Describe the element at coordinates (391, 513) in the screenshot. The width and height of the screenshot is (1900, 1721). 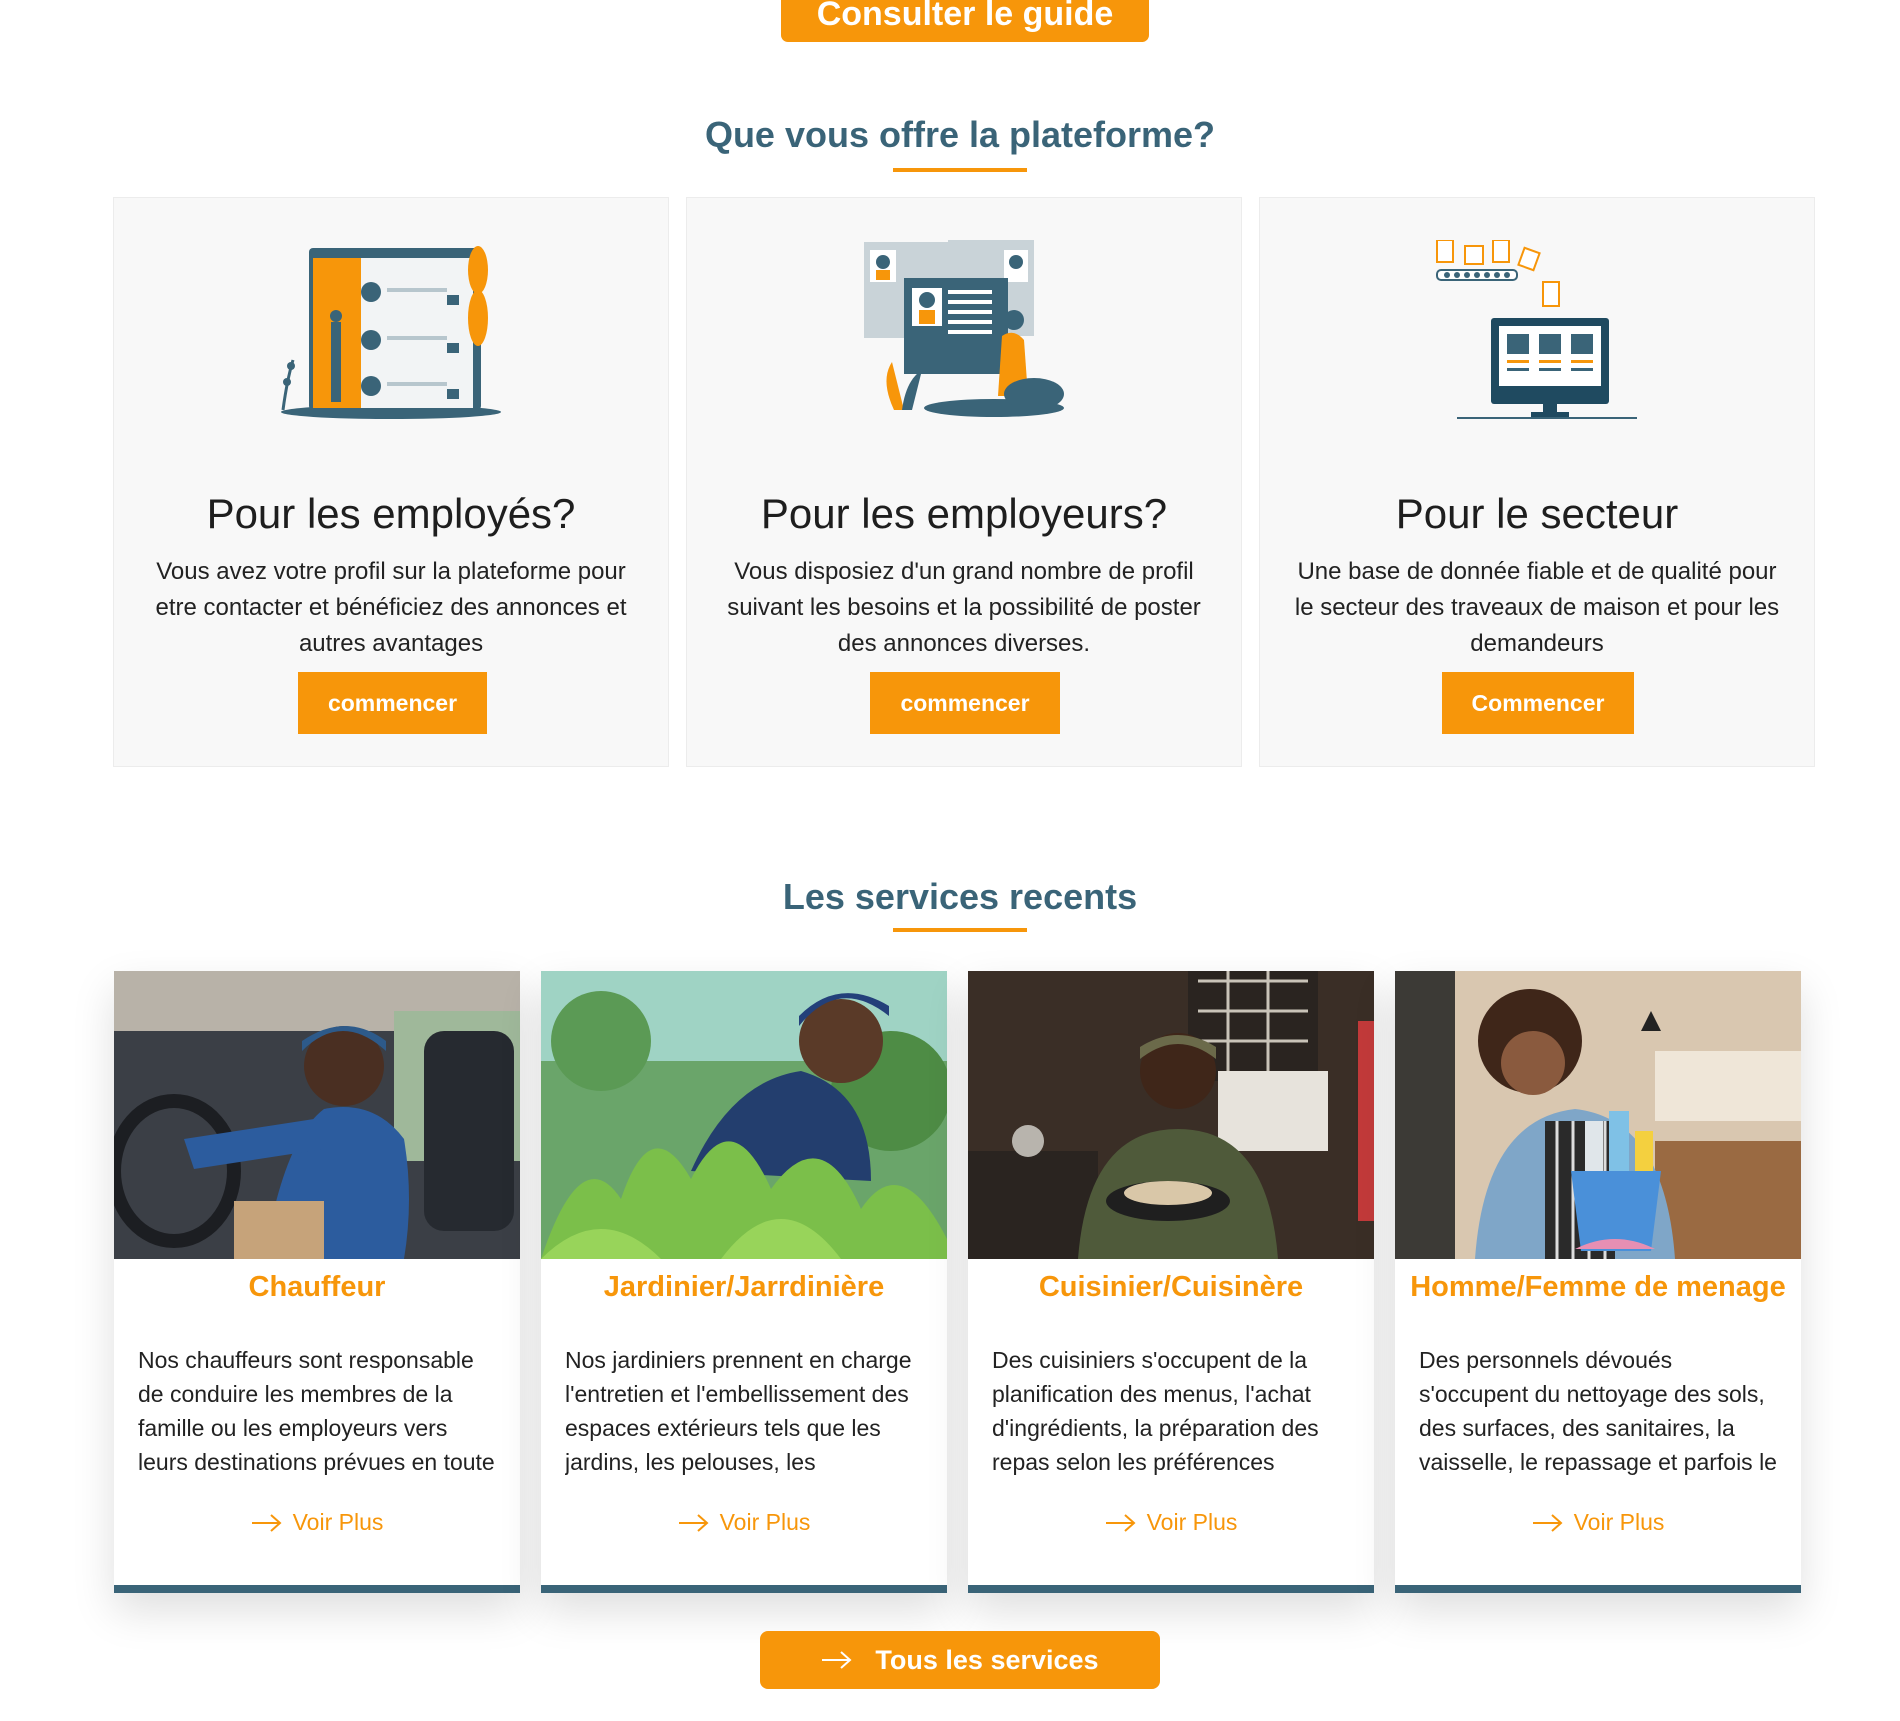
I see `offer-card-title: Pour les employés?` at that location.